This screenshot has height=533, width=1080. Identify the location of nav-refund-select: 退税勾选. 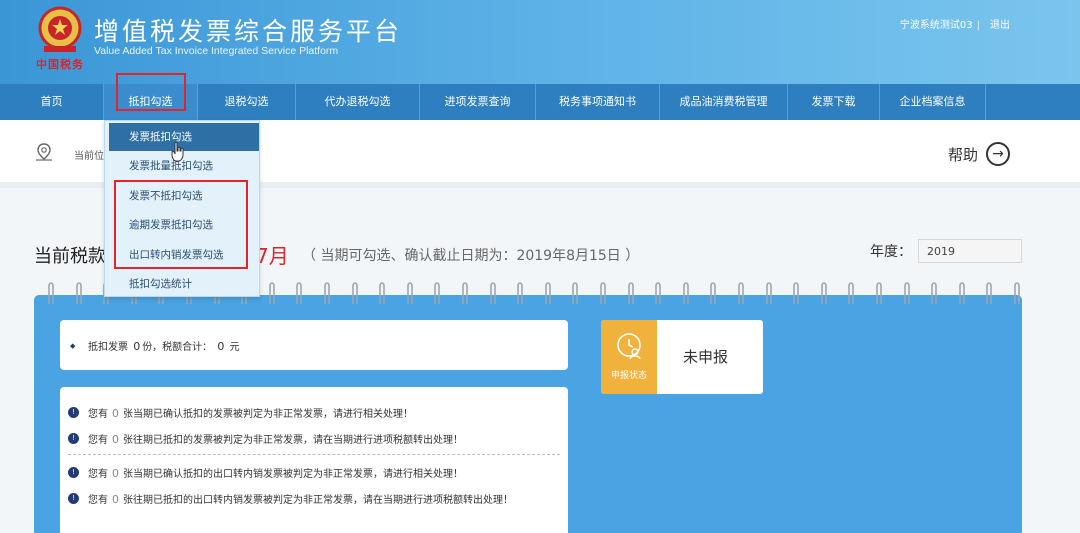
(247, 102).